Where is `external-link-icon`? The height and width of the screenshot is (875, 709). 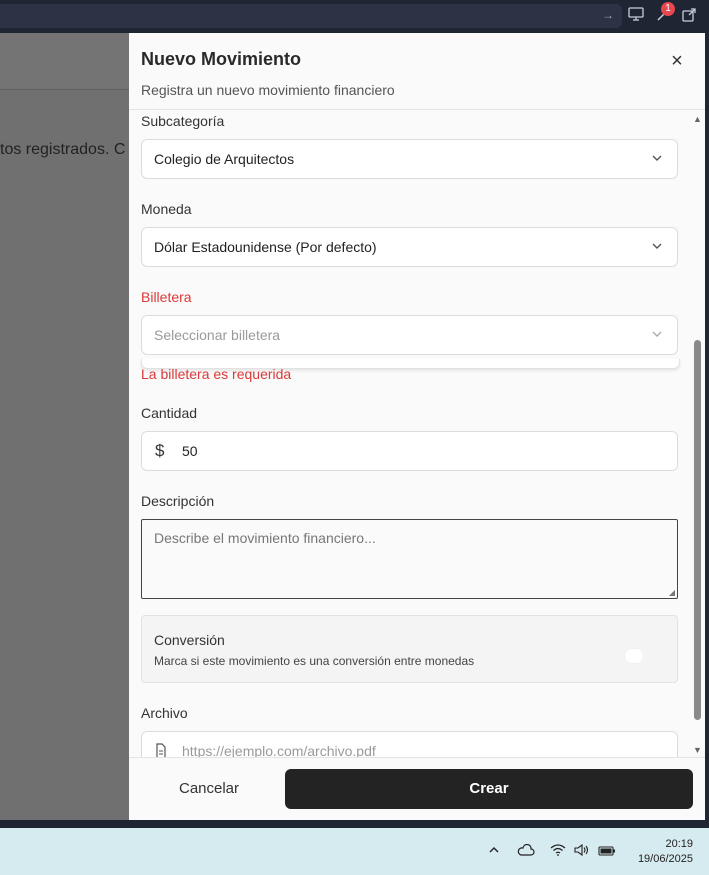
external-link-icon is located at coordinates (689, 16).